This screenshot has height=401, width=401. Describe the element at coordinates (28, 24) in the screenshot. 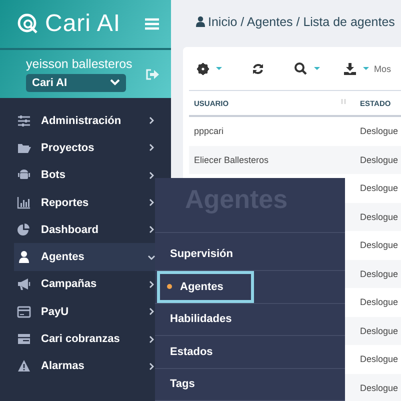

I see `logo-icon` at that location.